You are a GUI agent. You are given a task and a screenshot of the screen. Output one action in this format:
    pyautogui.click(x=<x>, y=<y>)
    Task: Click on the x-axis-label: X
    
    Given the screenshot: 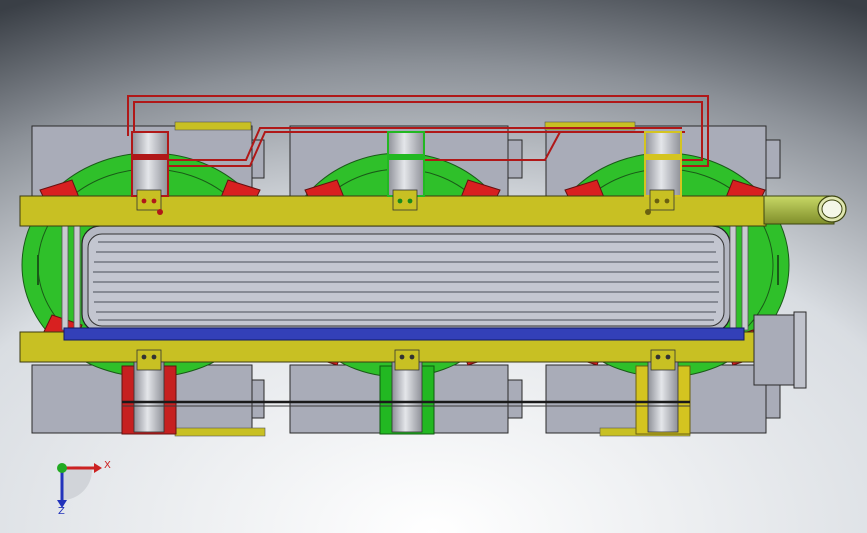 What is the action you would take?
    pyautogui.click(x=107, y=465)
    